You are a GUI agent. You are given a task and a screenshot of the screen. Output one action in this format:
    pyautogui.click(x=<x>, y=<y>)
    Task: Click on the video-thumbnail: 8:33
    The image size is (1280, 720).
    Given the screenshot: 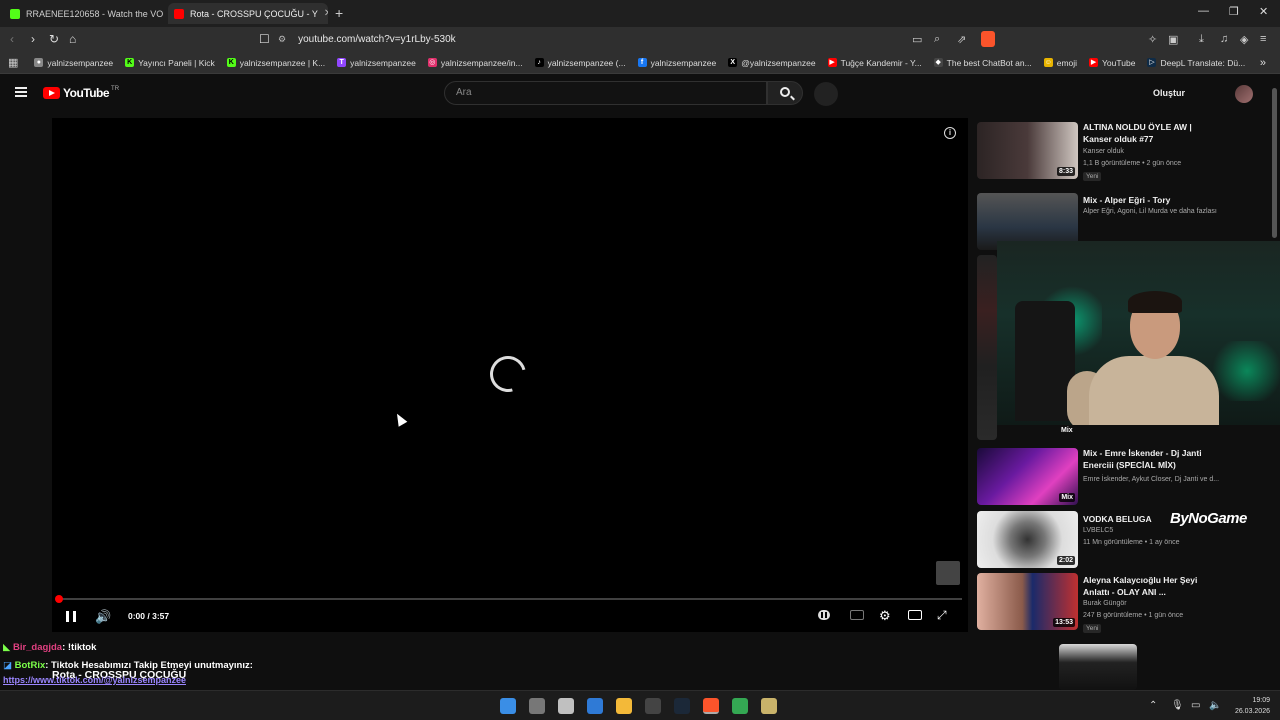 What is the action you would take?
    pyautogui.click(x=1027, y=150)
    